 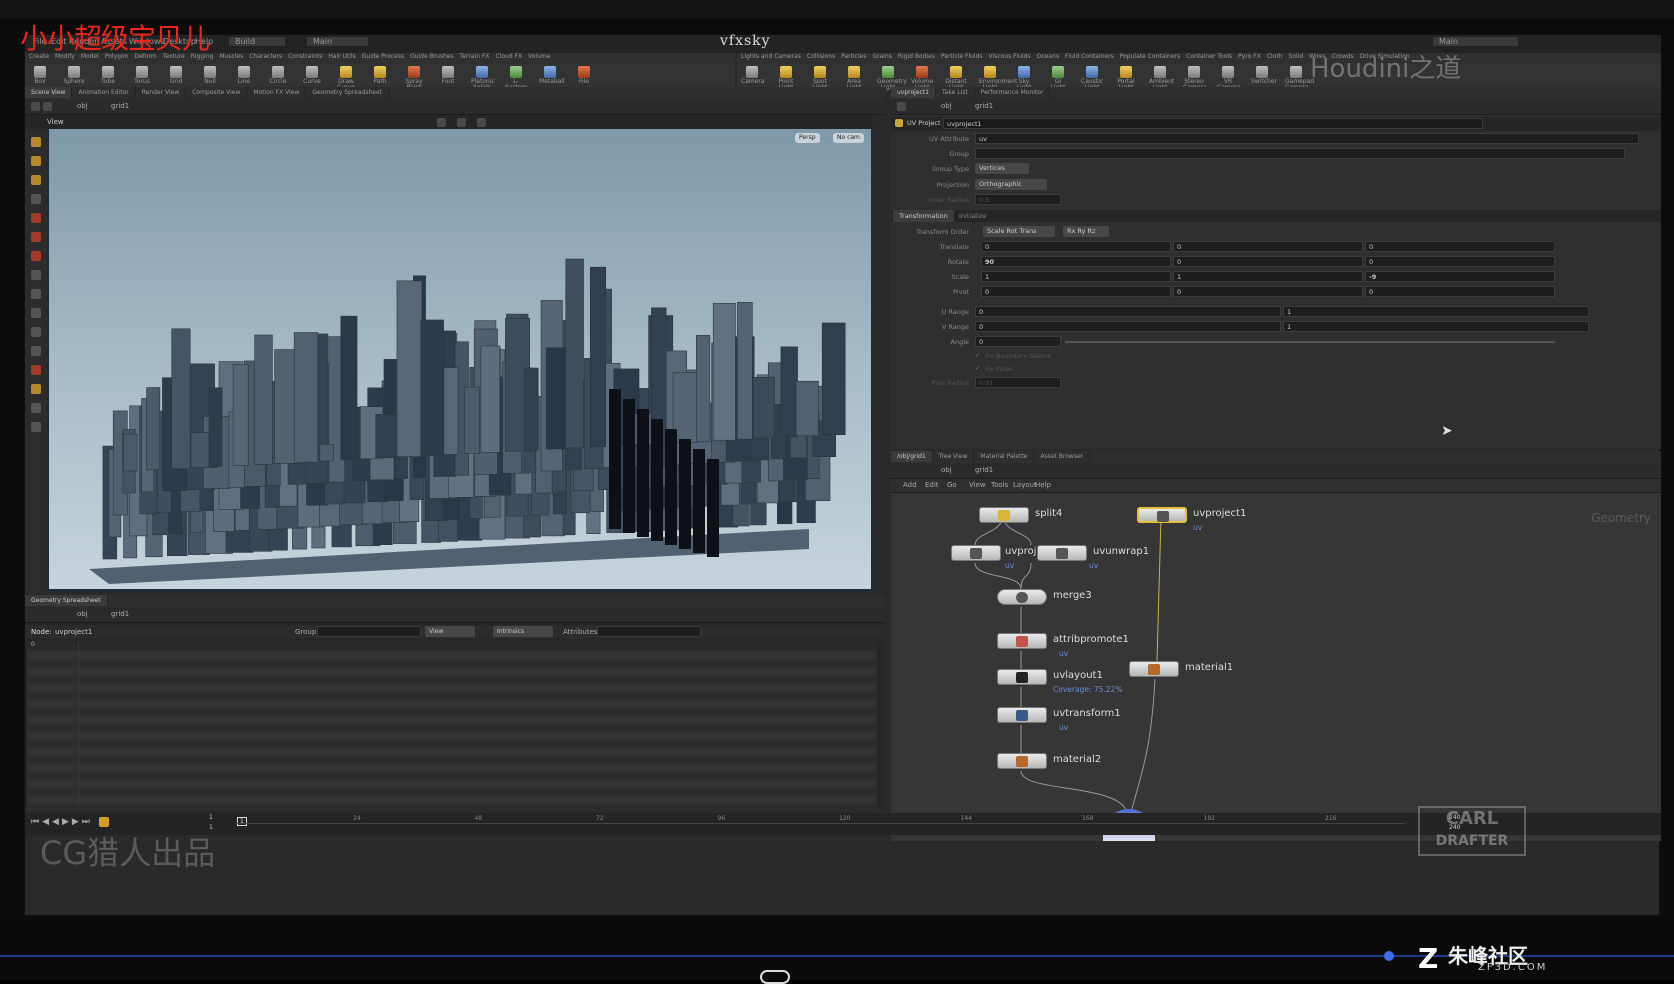 What do you see at coordinates (1086, 231) in the screenshot?
I see `rotation-order-select: Rx Ry Rz` at bounding box center [1086, 231].